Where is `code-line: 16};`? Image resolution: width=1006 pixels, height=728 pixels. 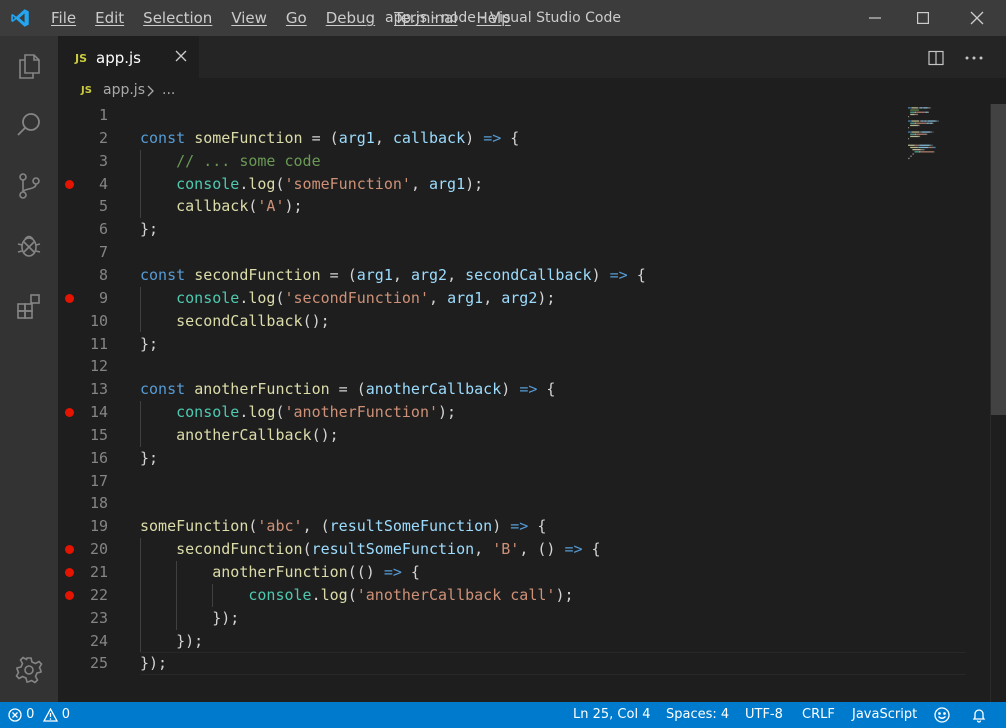 code-line: 16}; is located at coordinates (523, 458).